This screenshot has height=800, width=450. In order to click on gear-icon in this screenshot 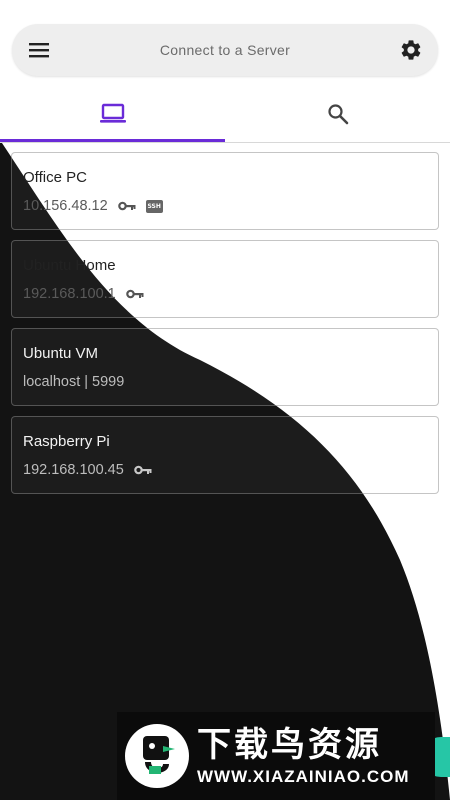, I will do `click(411, 50)`.